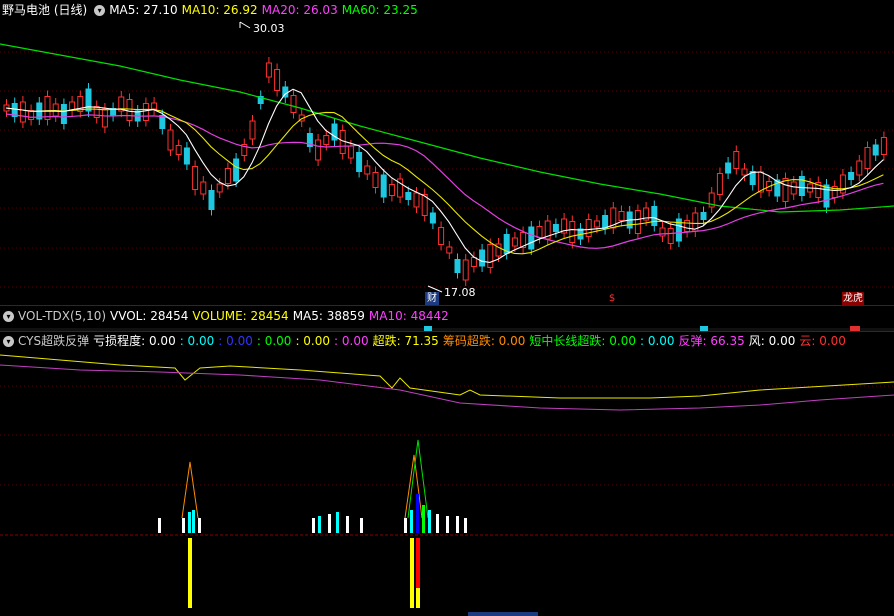  I want to click on cys-magenta-line, so click(447, 387).